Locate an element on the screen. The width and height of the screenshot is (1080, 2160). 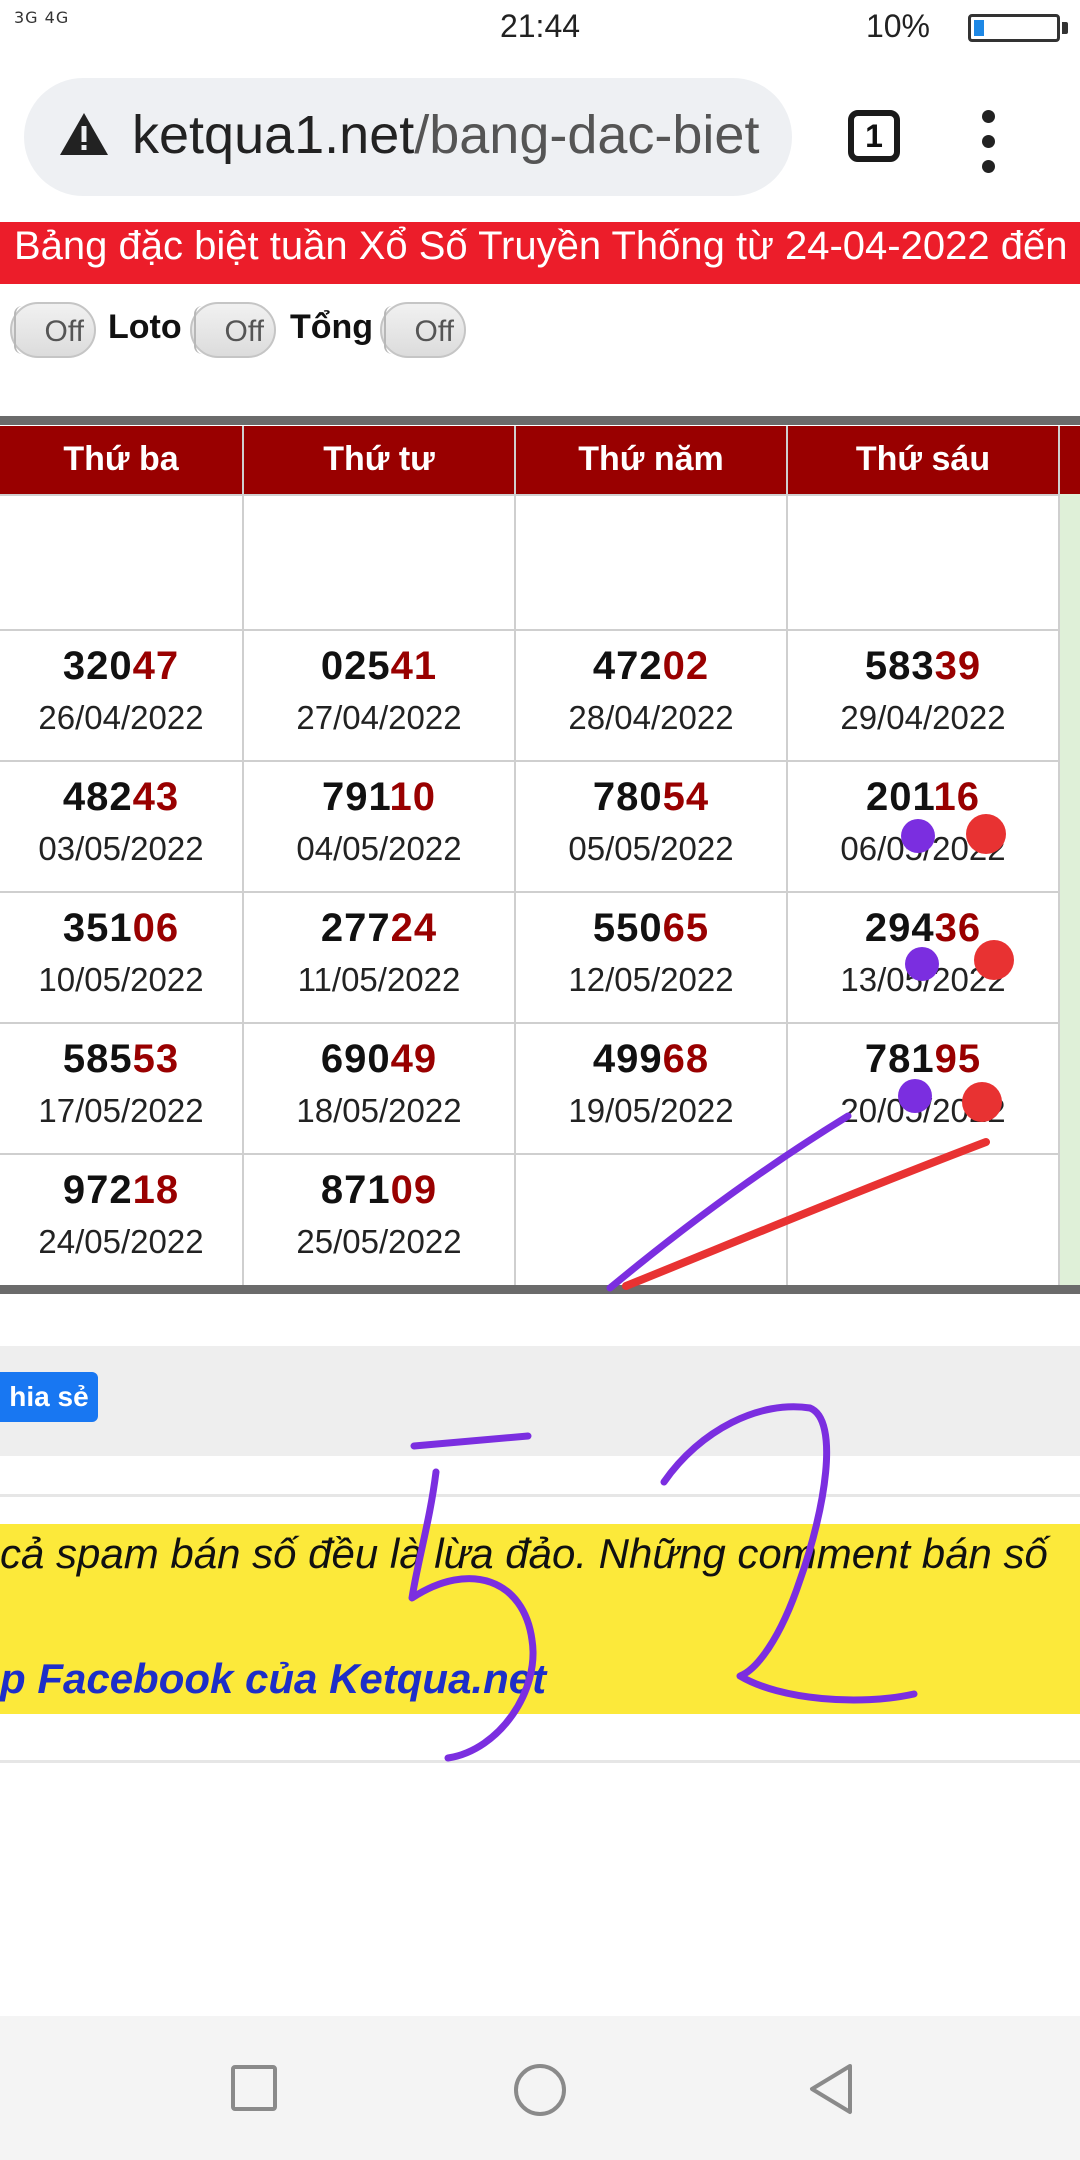
status-bar: 3G 4G 21:44 10% is located at coordinates (540, 28).